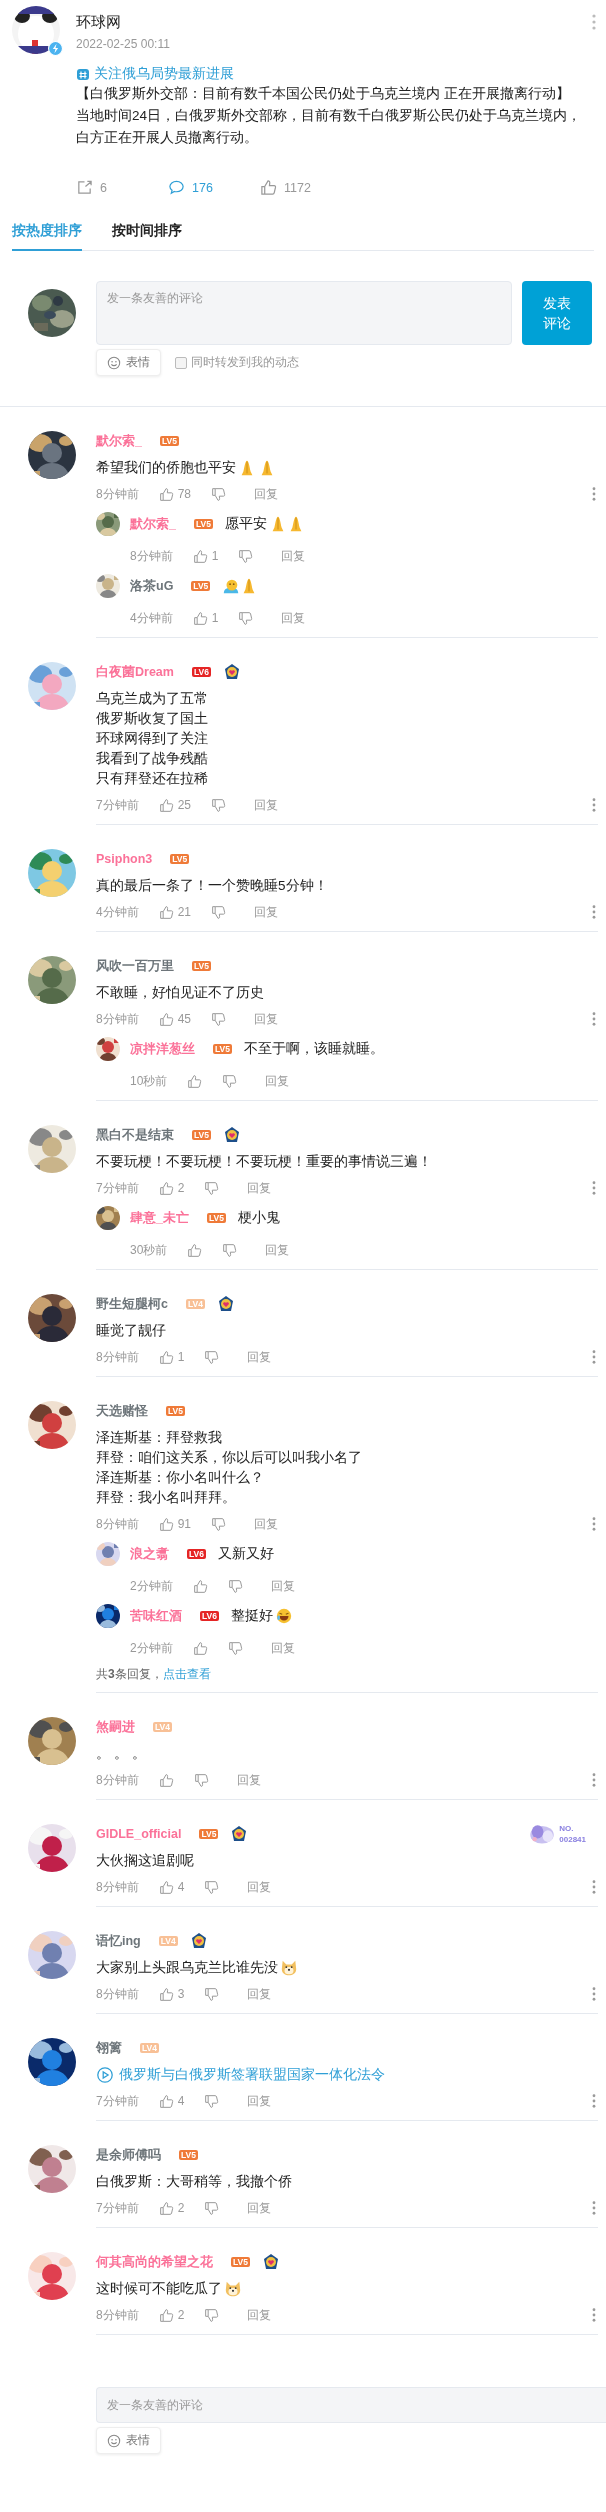 The height and width of the screenshot is (2512, 606). I want to click on user-name: Psiphon3, so click(124, 859).